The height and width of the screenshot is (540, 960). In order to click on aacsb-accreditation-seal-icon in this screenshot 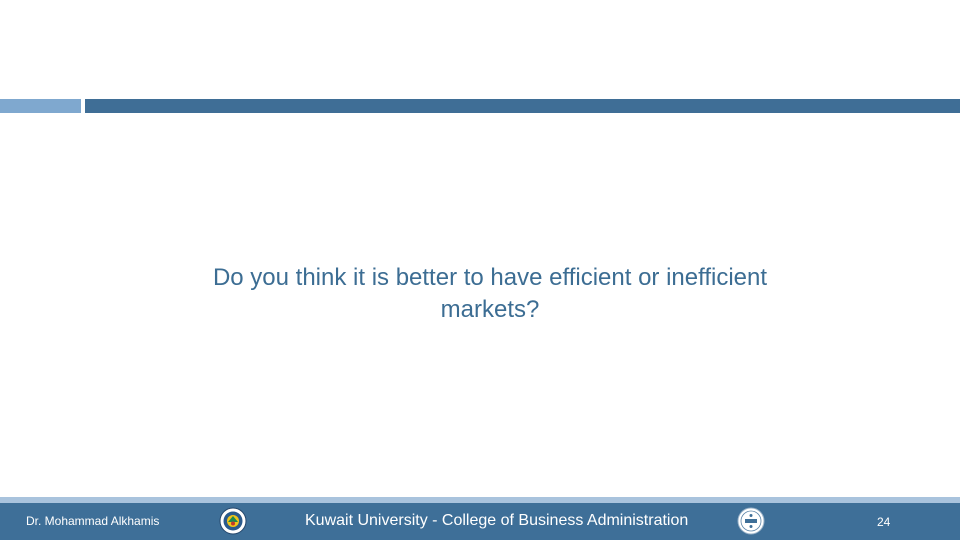, I will do `click(751, 521)`.